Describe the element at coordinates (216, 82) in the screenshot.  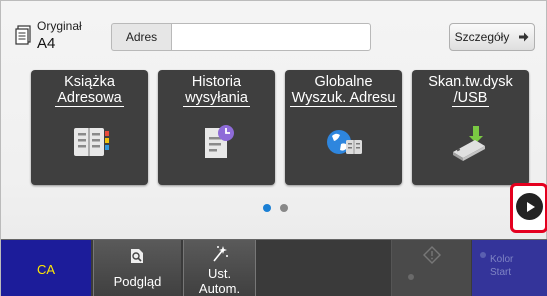
I see `tile-label-line1: Historia` at that location.